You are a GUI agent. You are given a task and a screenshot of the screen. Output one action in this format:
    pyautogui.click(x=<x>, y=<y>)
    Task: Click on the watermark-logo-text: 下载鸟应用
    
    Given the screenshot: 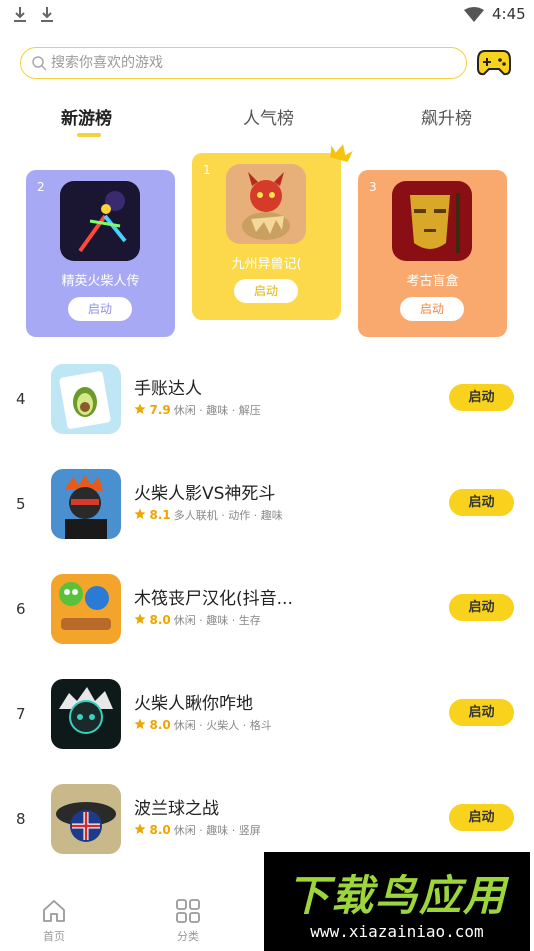 What is the action you would take?
    pyautogui.click(x=396, y=895)
    